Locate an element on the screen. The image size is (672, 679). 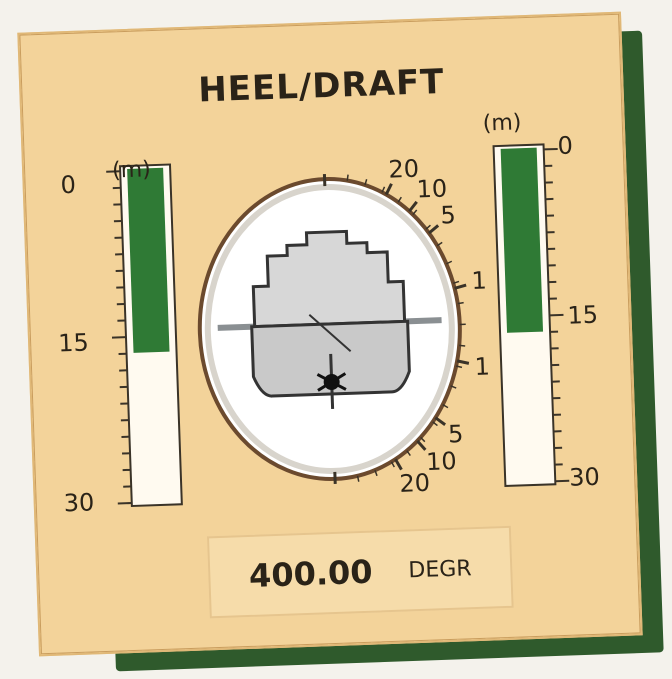
left-label-30: 30 is located at coordinates (79, 502).